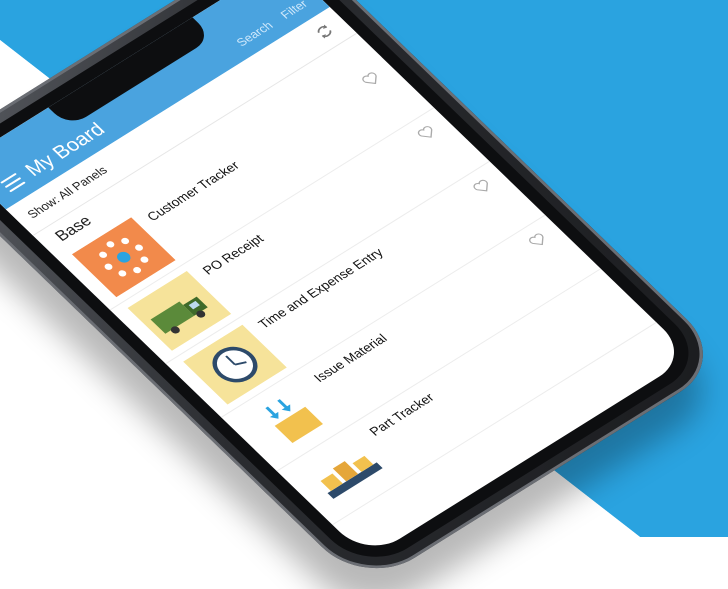  What do you see at coordinates (13, 182) in the screenshot?
I see `hamburger-menu-icon` at bounding box center [13, 182].